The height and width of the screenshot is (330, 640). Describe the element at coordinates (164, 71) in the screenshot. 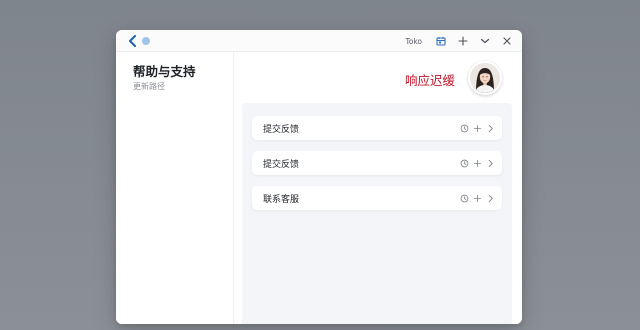

I see `page-title: 帮助与支持` at that location.